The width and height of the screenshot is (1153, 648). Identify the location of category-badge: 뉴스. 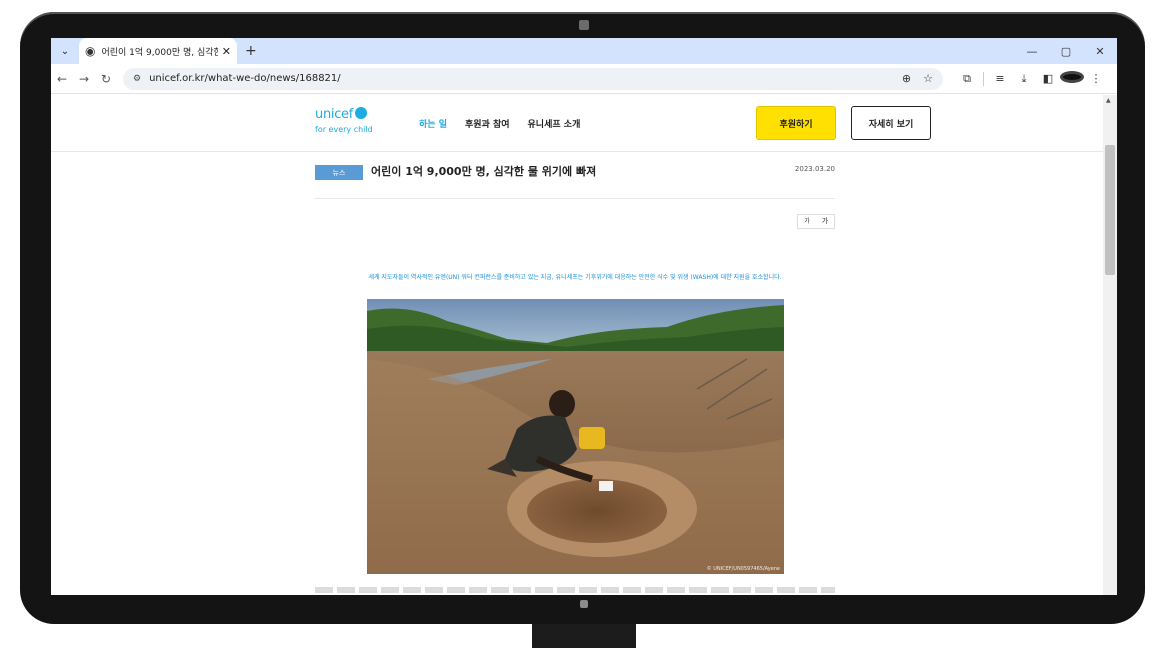
(339, 172).